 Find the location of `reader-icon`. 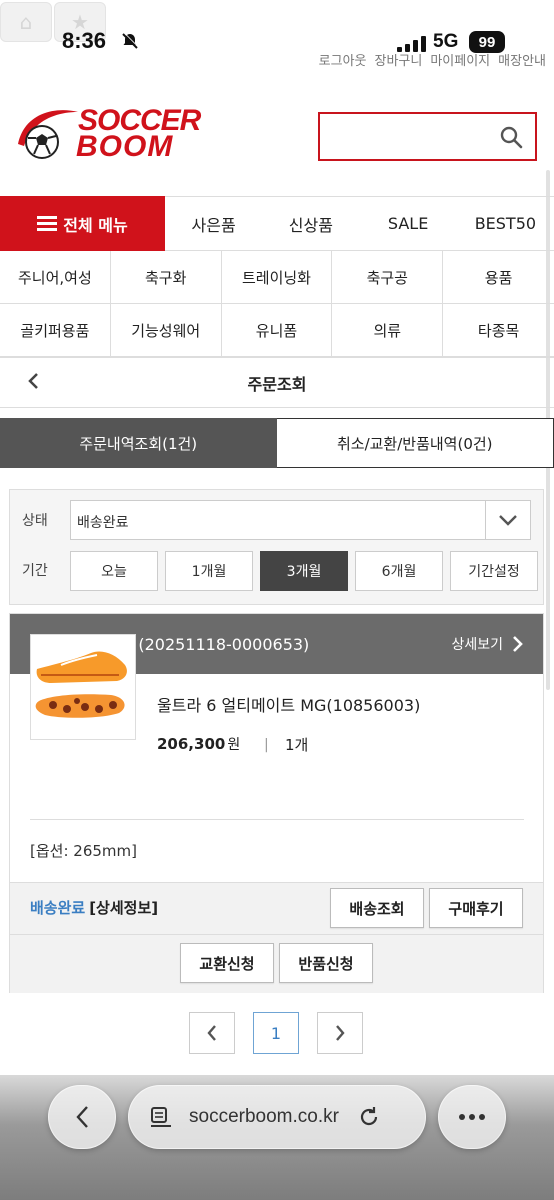

reader-icon is located at coordinates (161, 1117).